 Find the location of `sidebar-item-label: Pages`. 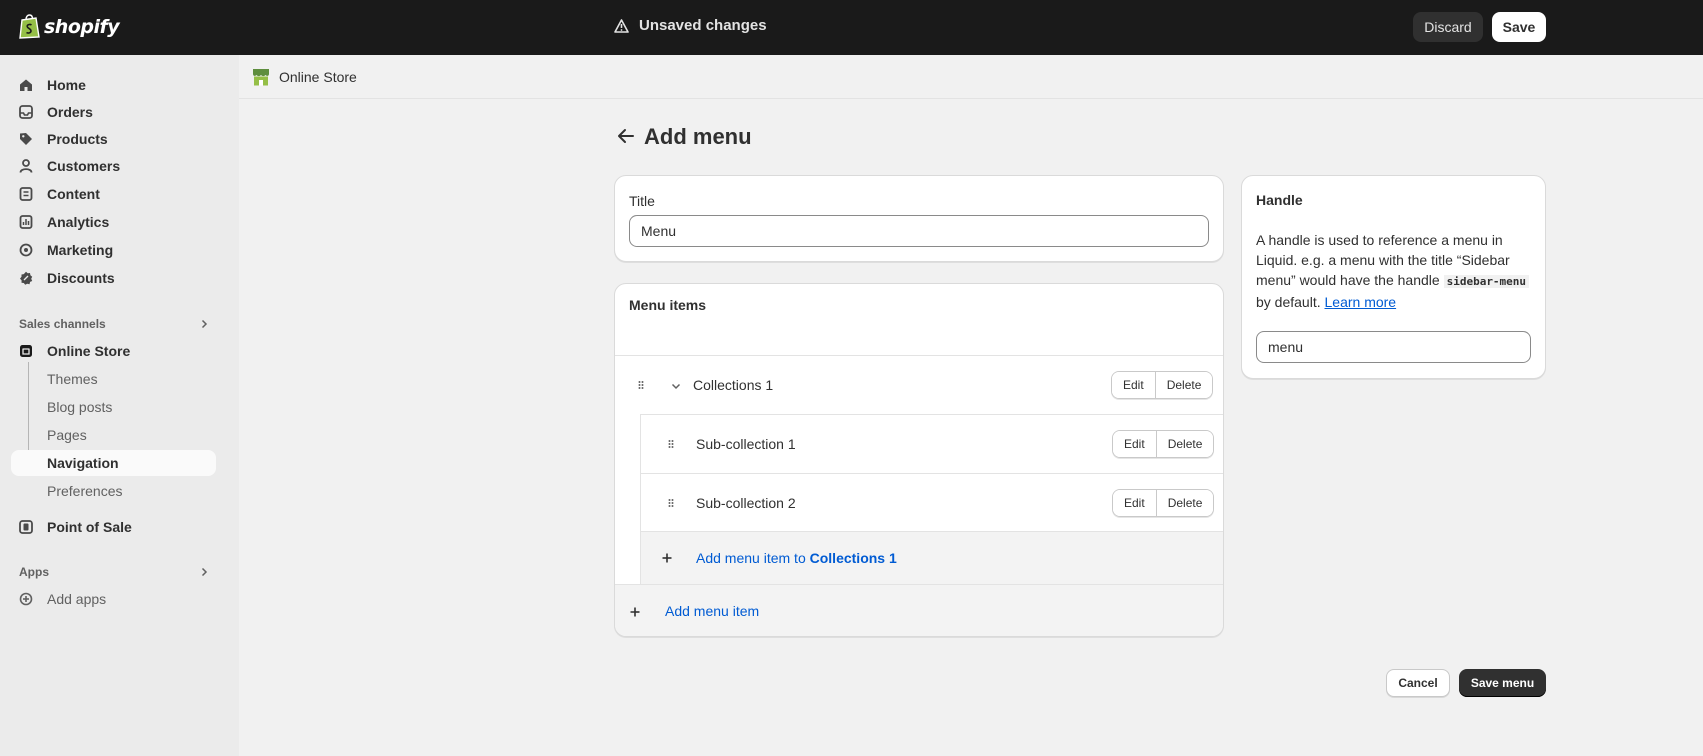

sidebar-item-label: Pages is located at coordinates (67, 435).